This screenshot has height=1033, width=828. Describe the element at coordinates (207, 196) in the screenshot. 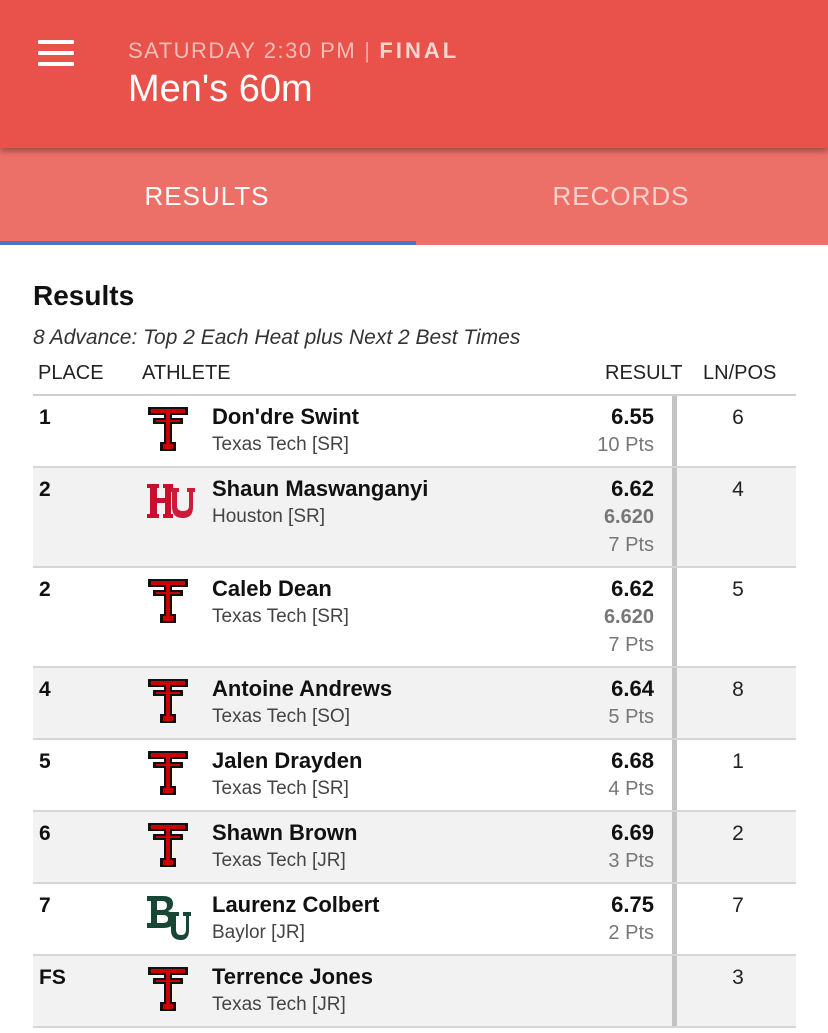

I see `tab-results: RESULTS` at that location.